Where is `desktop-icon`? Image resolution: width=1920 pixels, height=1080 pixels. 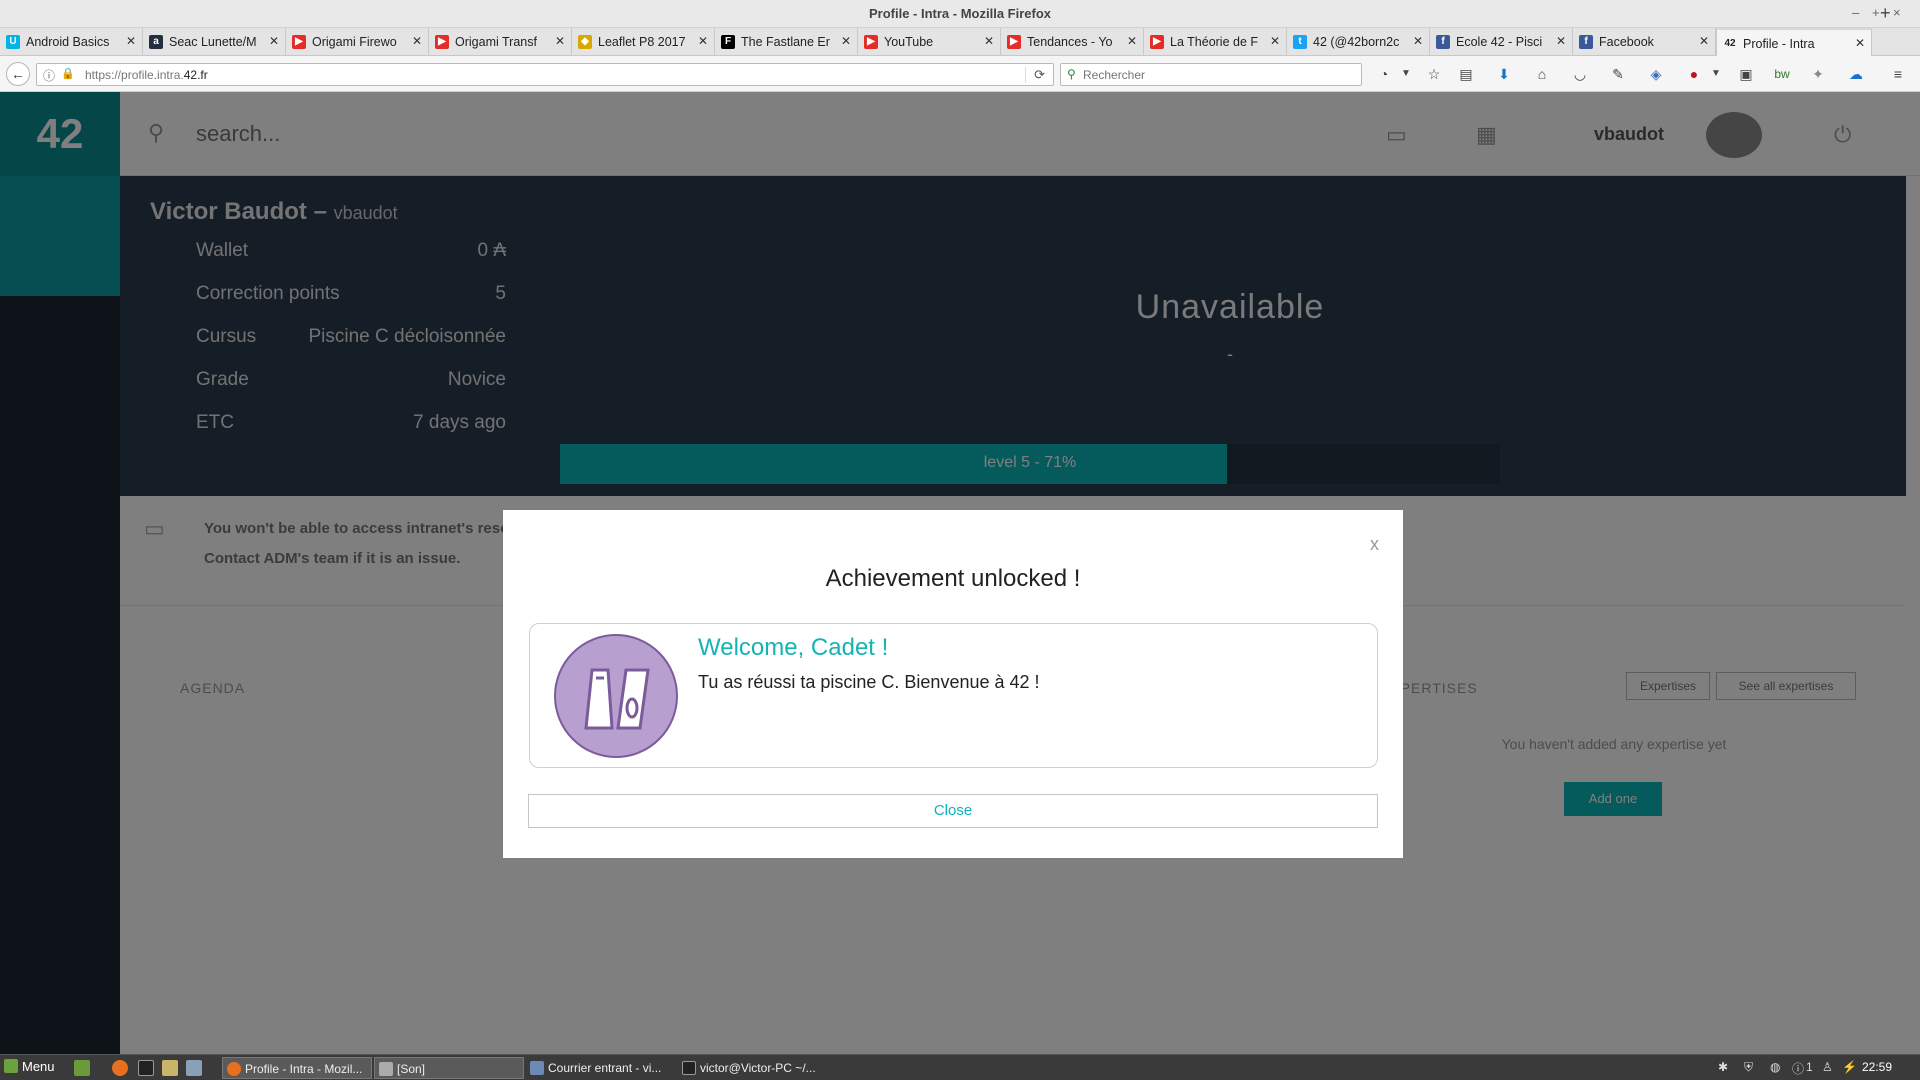 desktop-icon is located at coordinates (82, 1068).